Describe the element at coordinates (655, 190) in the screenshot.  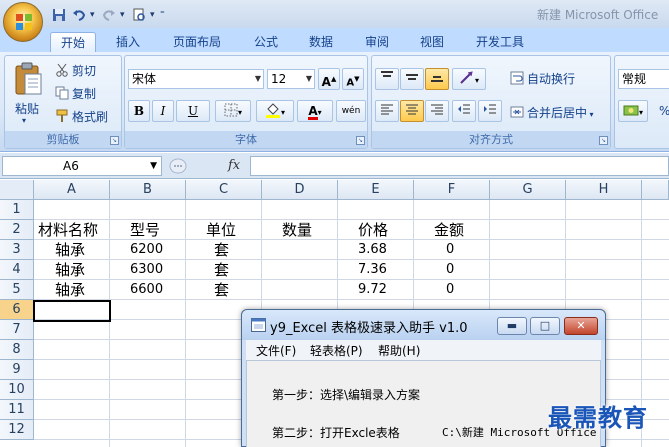
I see `column-header-partial` at that location.